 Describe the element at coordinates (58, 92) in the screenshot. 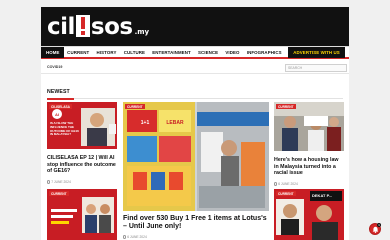

I see `section-title: NEWEST` at that location.